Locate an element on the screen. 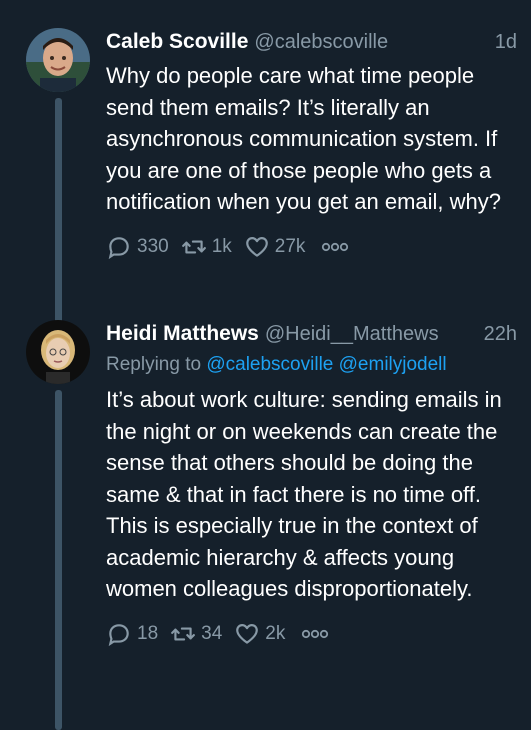  mention-link: @calebscoville is located at coordinates (269, 364).